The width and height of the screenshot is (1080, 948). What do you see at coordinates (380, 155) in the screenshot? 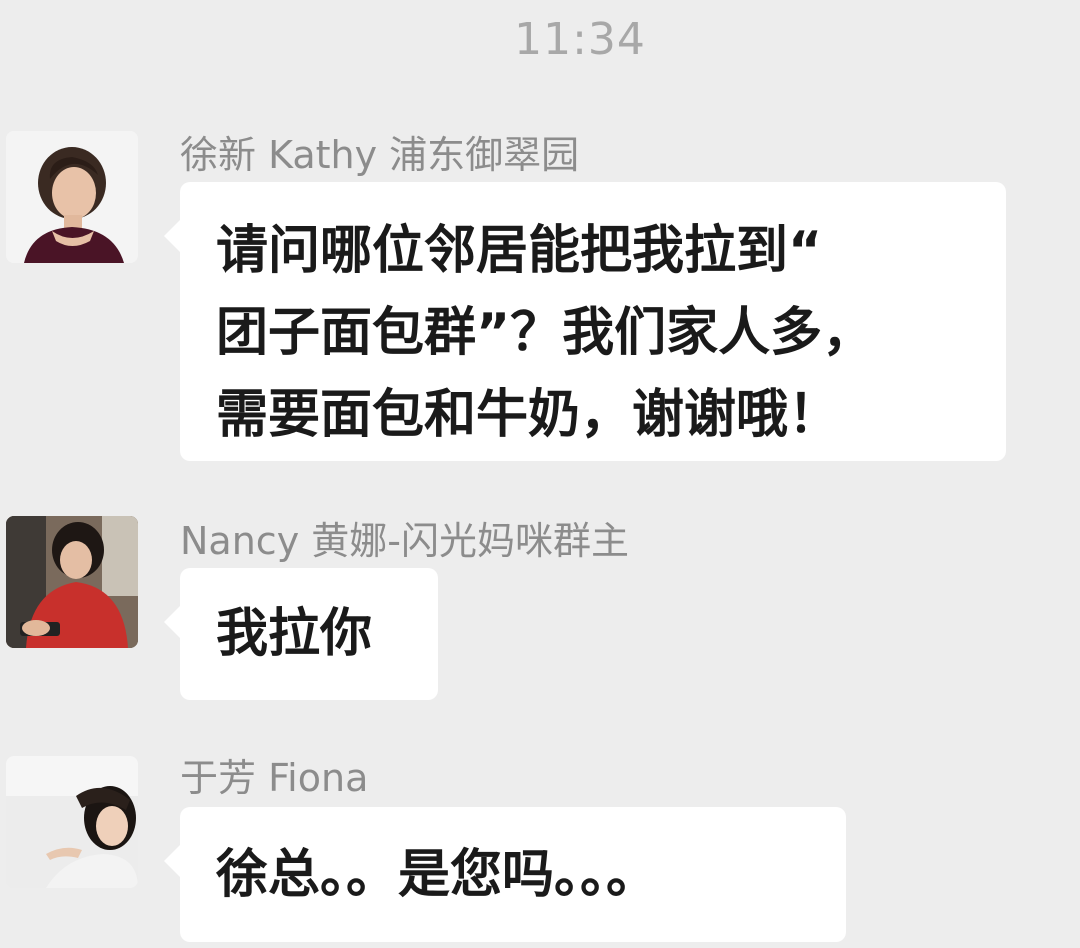
I see `sender-name: 徐新 Kathy 浦东御翠园` at bounding box center [380, 155].